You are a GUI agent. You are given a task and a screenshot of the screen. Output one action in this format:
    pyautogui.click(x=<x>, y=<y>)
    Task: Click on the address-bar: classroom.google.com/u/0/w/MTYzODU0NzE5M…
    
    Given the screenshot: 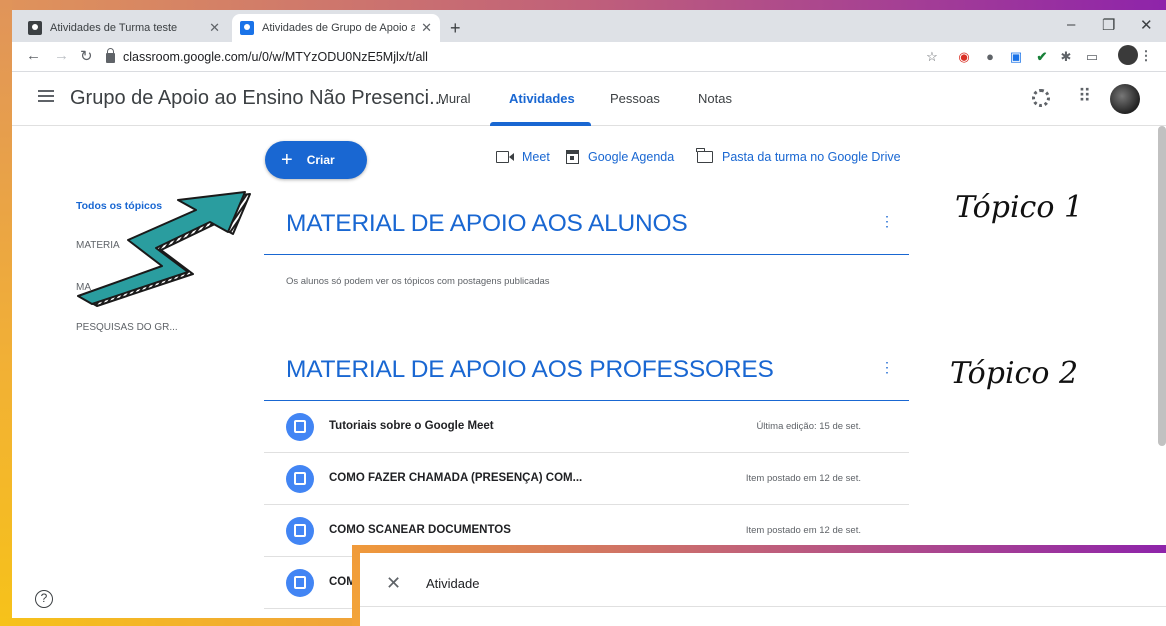 What is the action you would take?
    pyautogui.click(x=521, y=57)
    